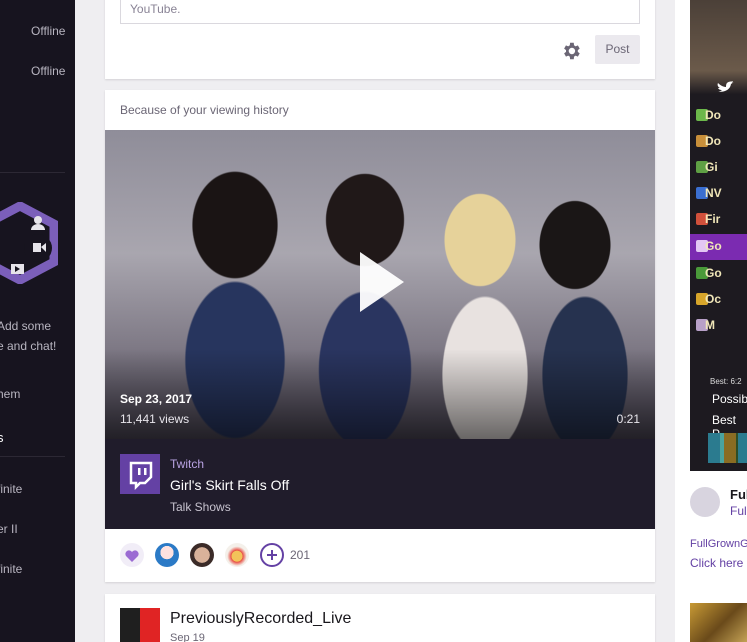 Image resolution: width=747 pixels, height=642 pixels. What do you see at coordinates (738, 511) in the screenshot?
I see `streamer-subtitle: Full` at bounding box center [738, 511].